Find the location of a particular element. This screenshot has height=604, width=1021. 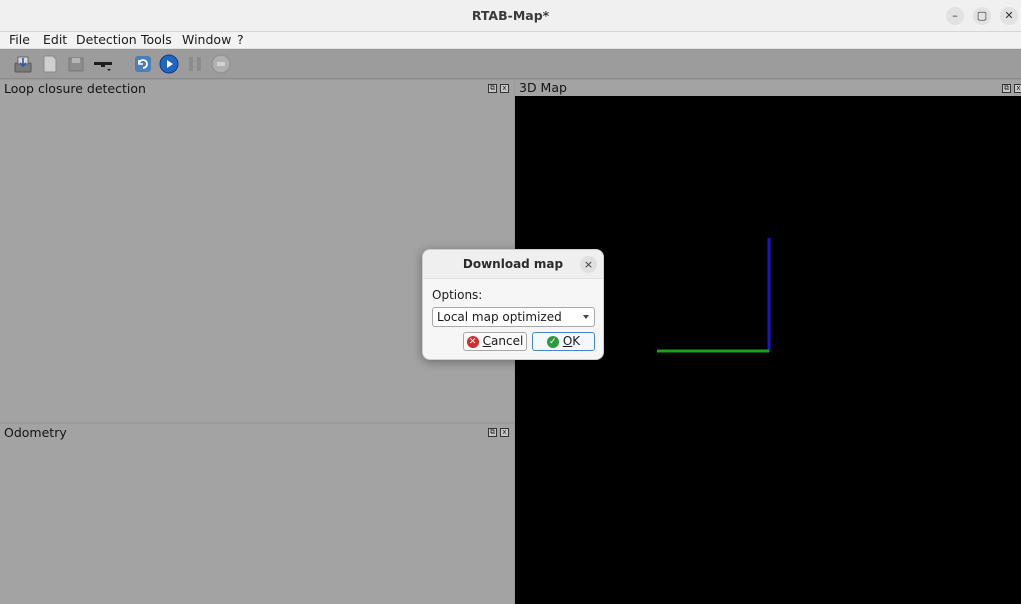

cancel-label-rest: ancel is located at coordinates (507, 341).